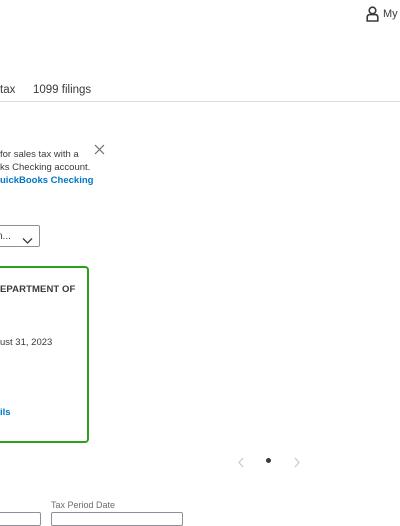 The image size is (400, 526). I want to click on carousel-dot, so click(268, 460).